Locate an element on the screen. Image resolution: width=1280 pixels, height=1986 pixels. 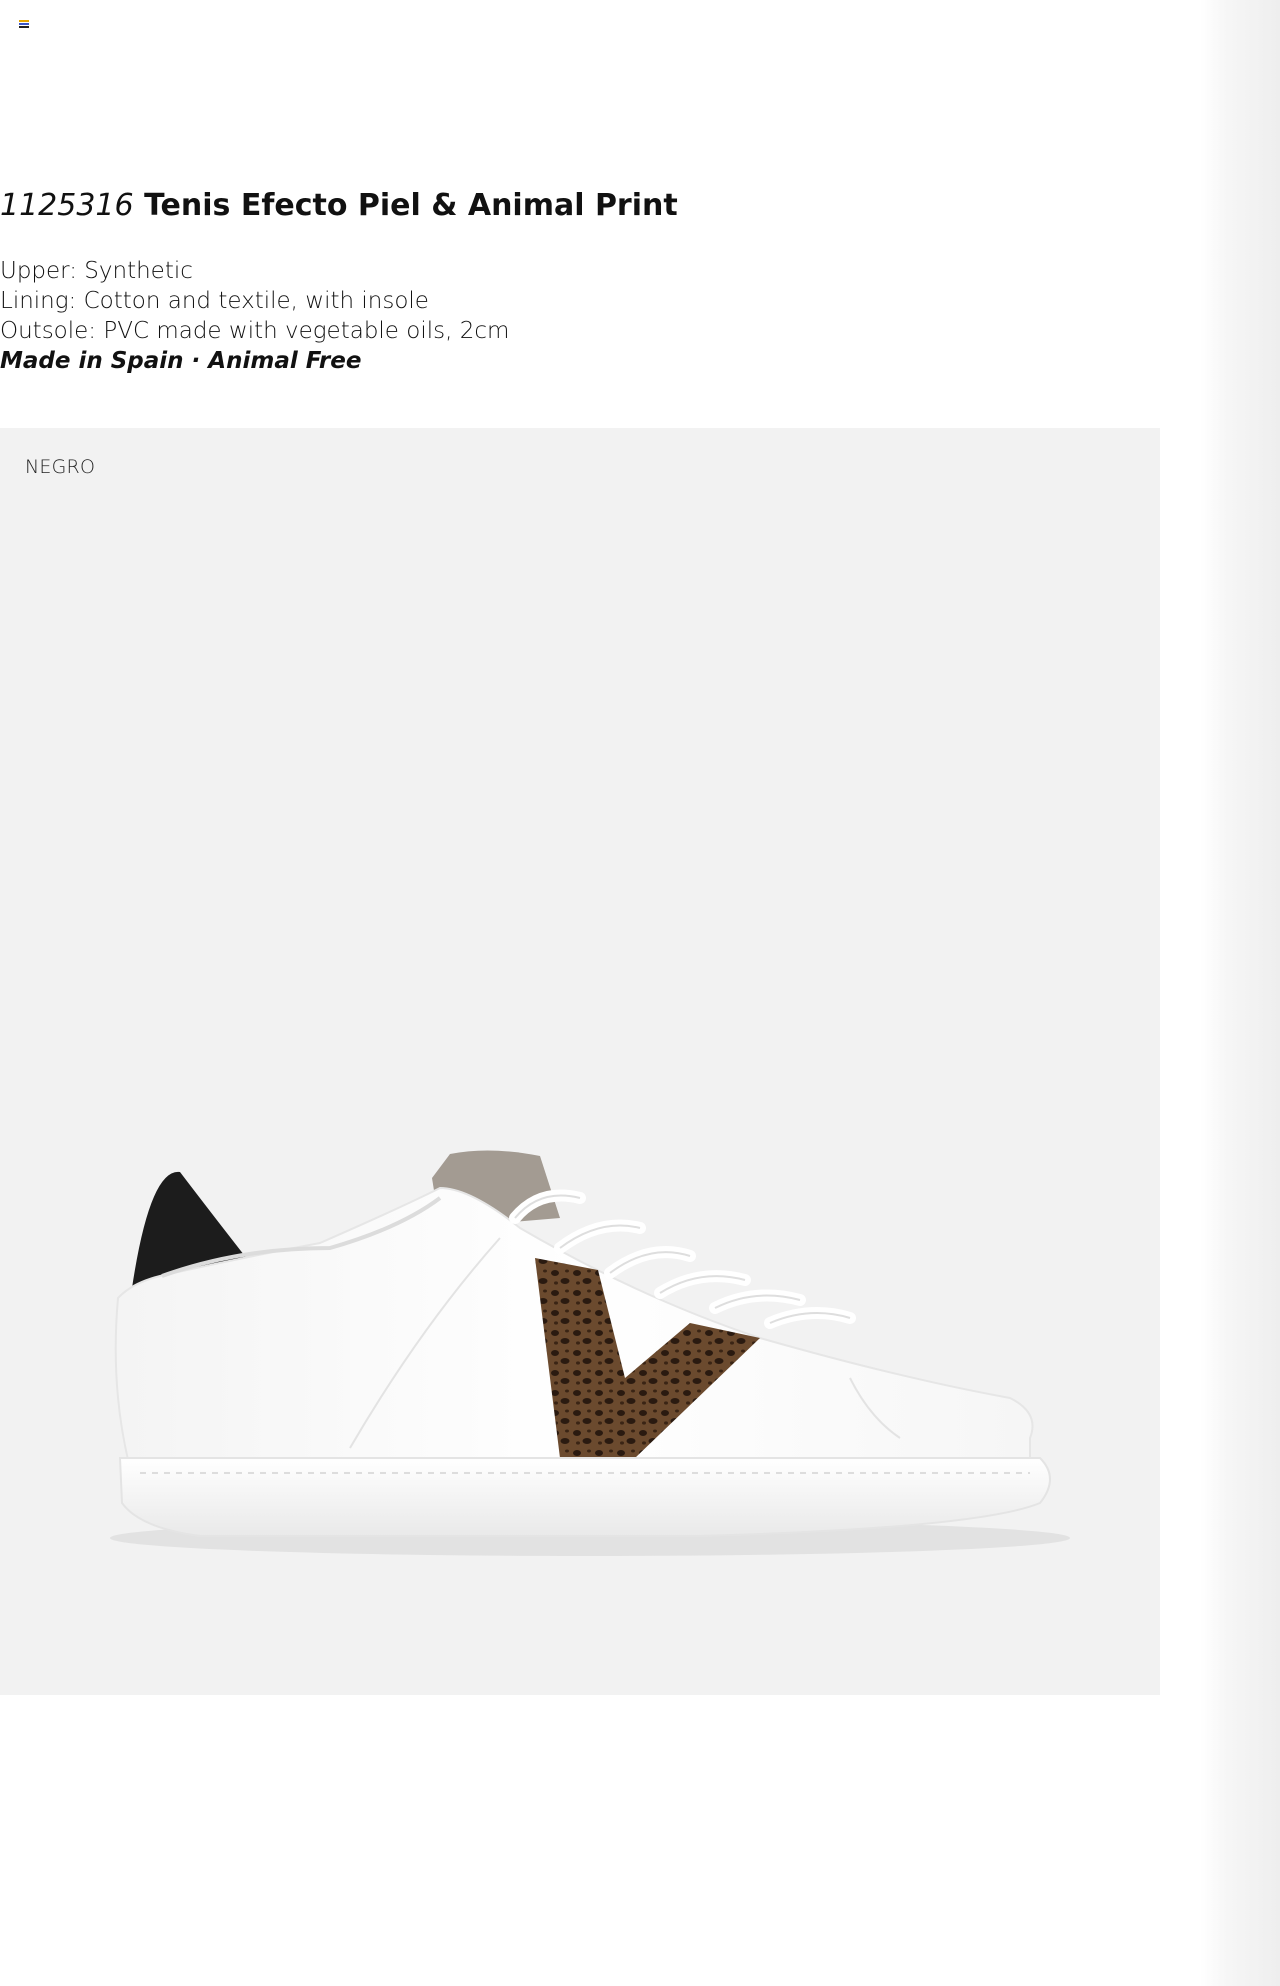
product-name: Tenis Efecto Piel & Animal Print is located at coordinates (411, 205).